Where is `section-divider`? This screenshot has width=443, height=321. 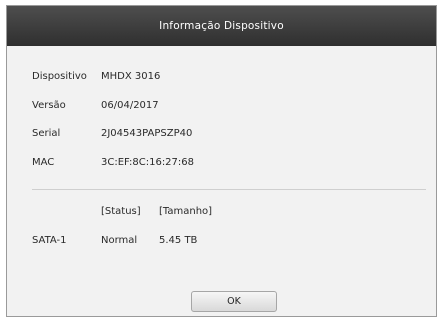 section-divider is located at coordinates (229, 189).